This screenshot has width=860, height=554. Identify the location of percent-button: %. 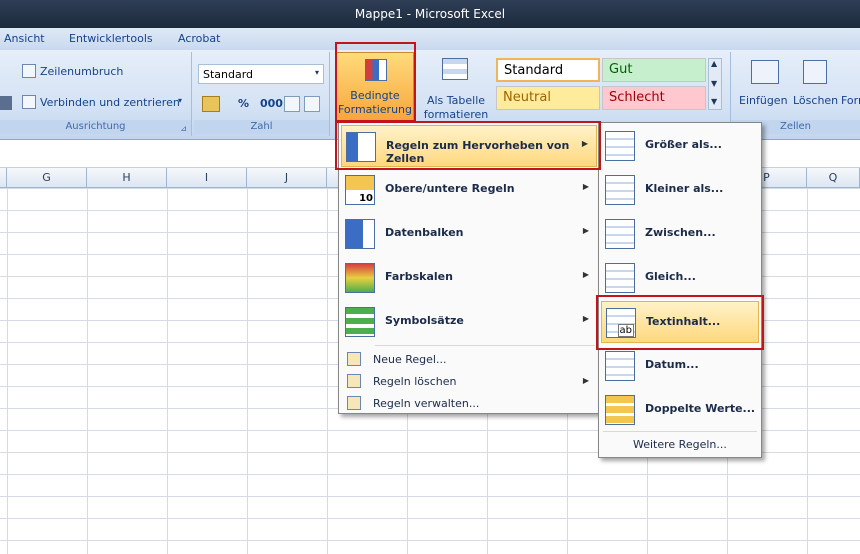
(243, 103).